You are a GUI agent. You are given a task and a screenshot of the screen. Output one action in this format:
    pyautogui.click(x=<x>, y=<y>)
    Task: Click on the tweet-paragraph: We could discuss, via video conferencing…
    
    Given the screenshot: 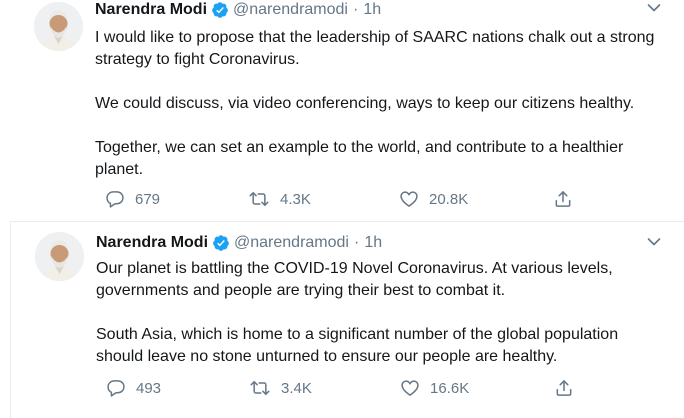 What is the action you would take?
    pyautogui.click(x=365, y=103)
    